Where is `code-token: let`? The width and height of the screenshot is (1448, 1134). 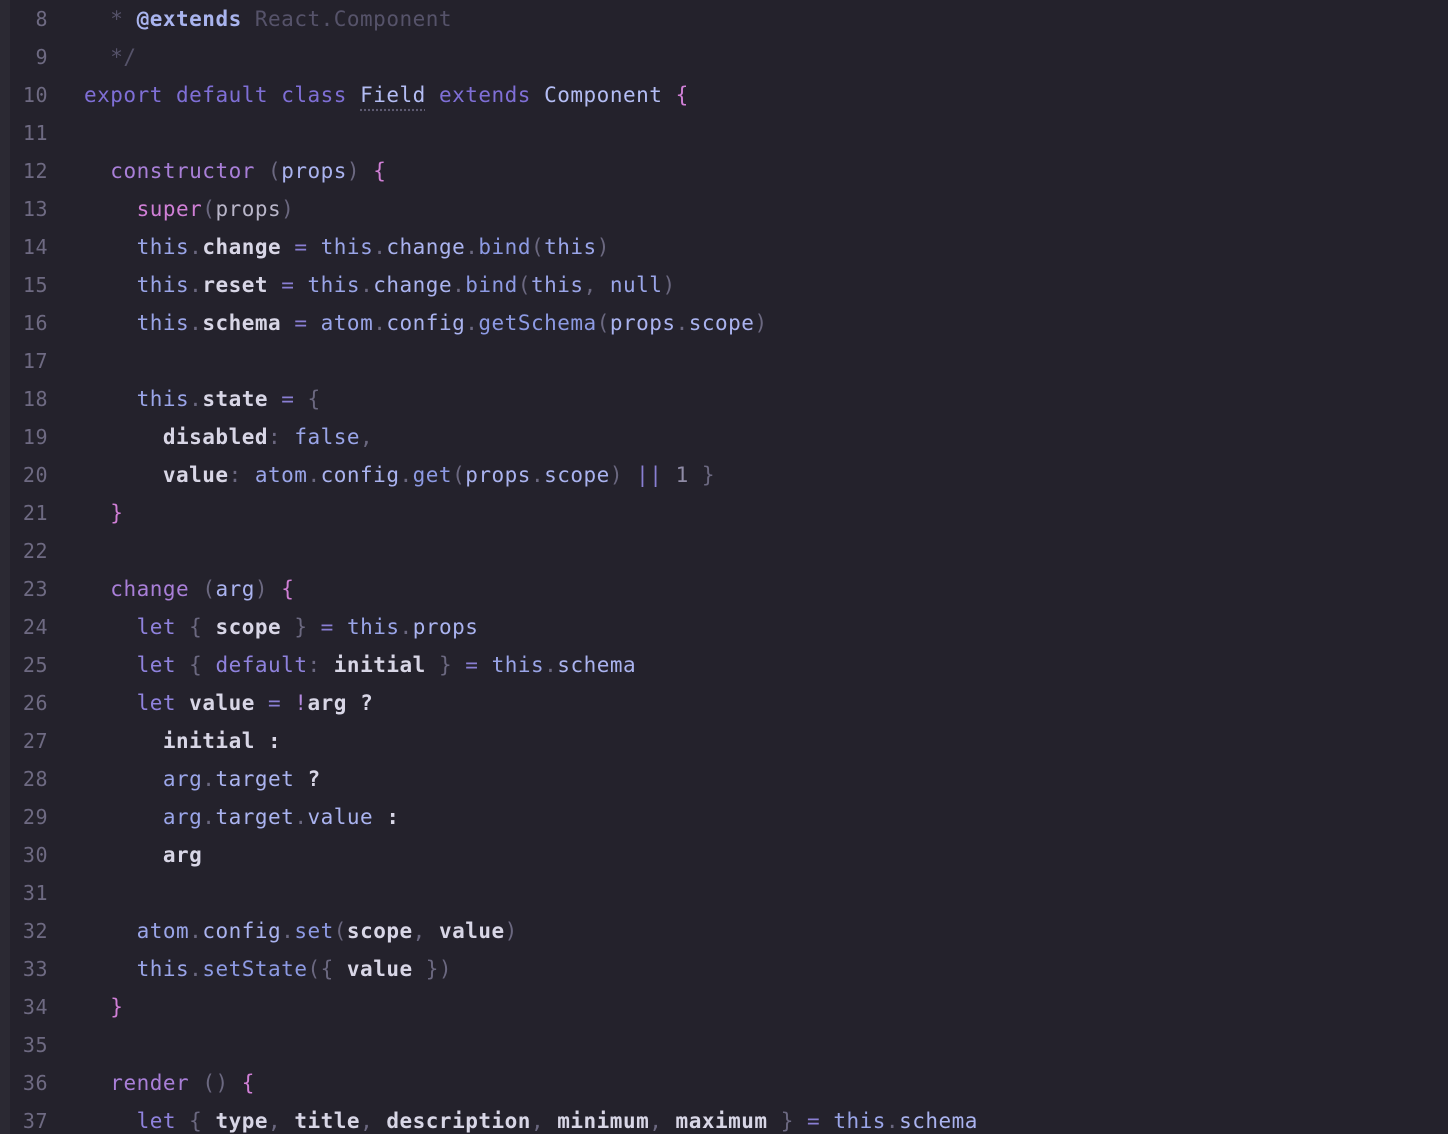 code-token: let is located at coordinates (156, 665).